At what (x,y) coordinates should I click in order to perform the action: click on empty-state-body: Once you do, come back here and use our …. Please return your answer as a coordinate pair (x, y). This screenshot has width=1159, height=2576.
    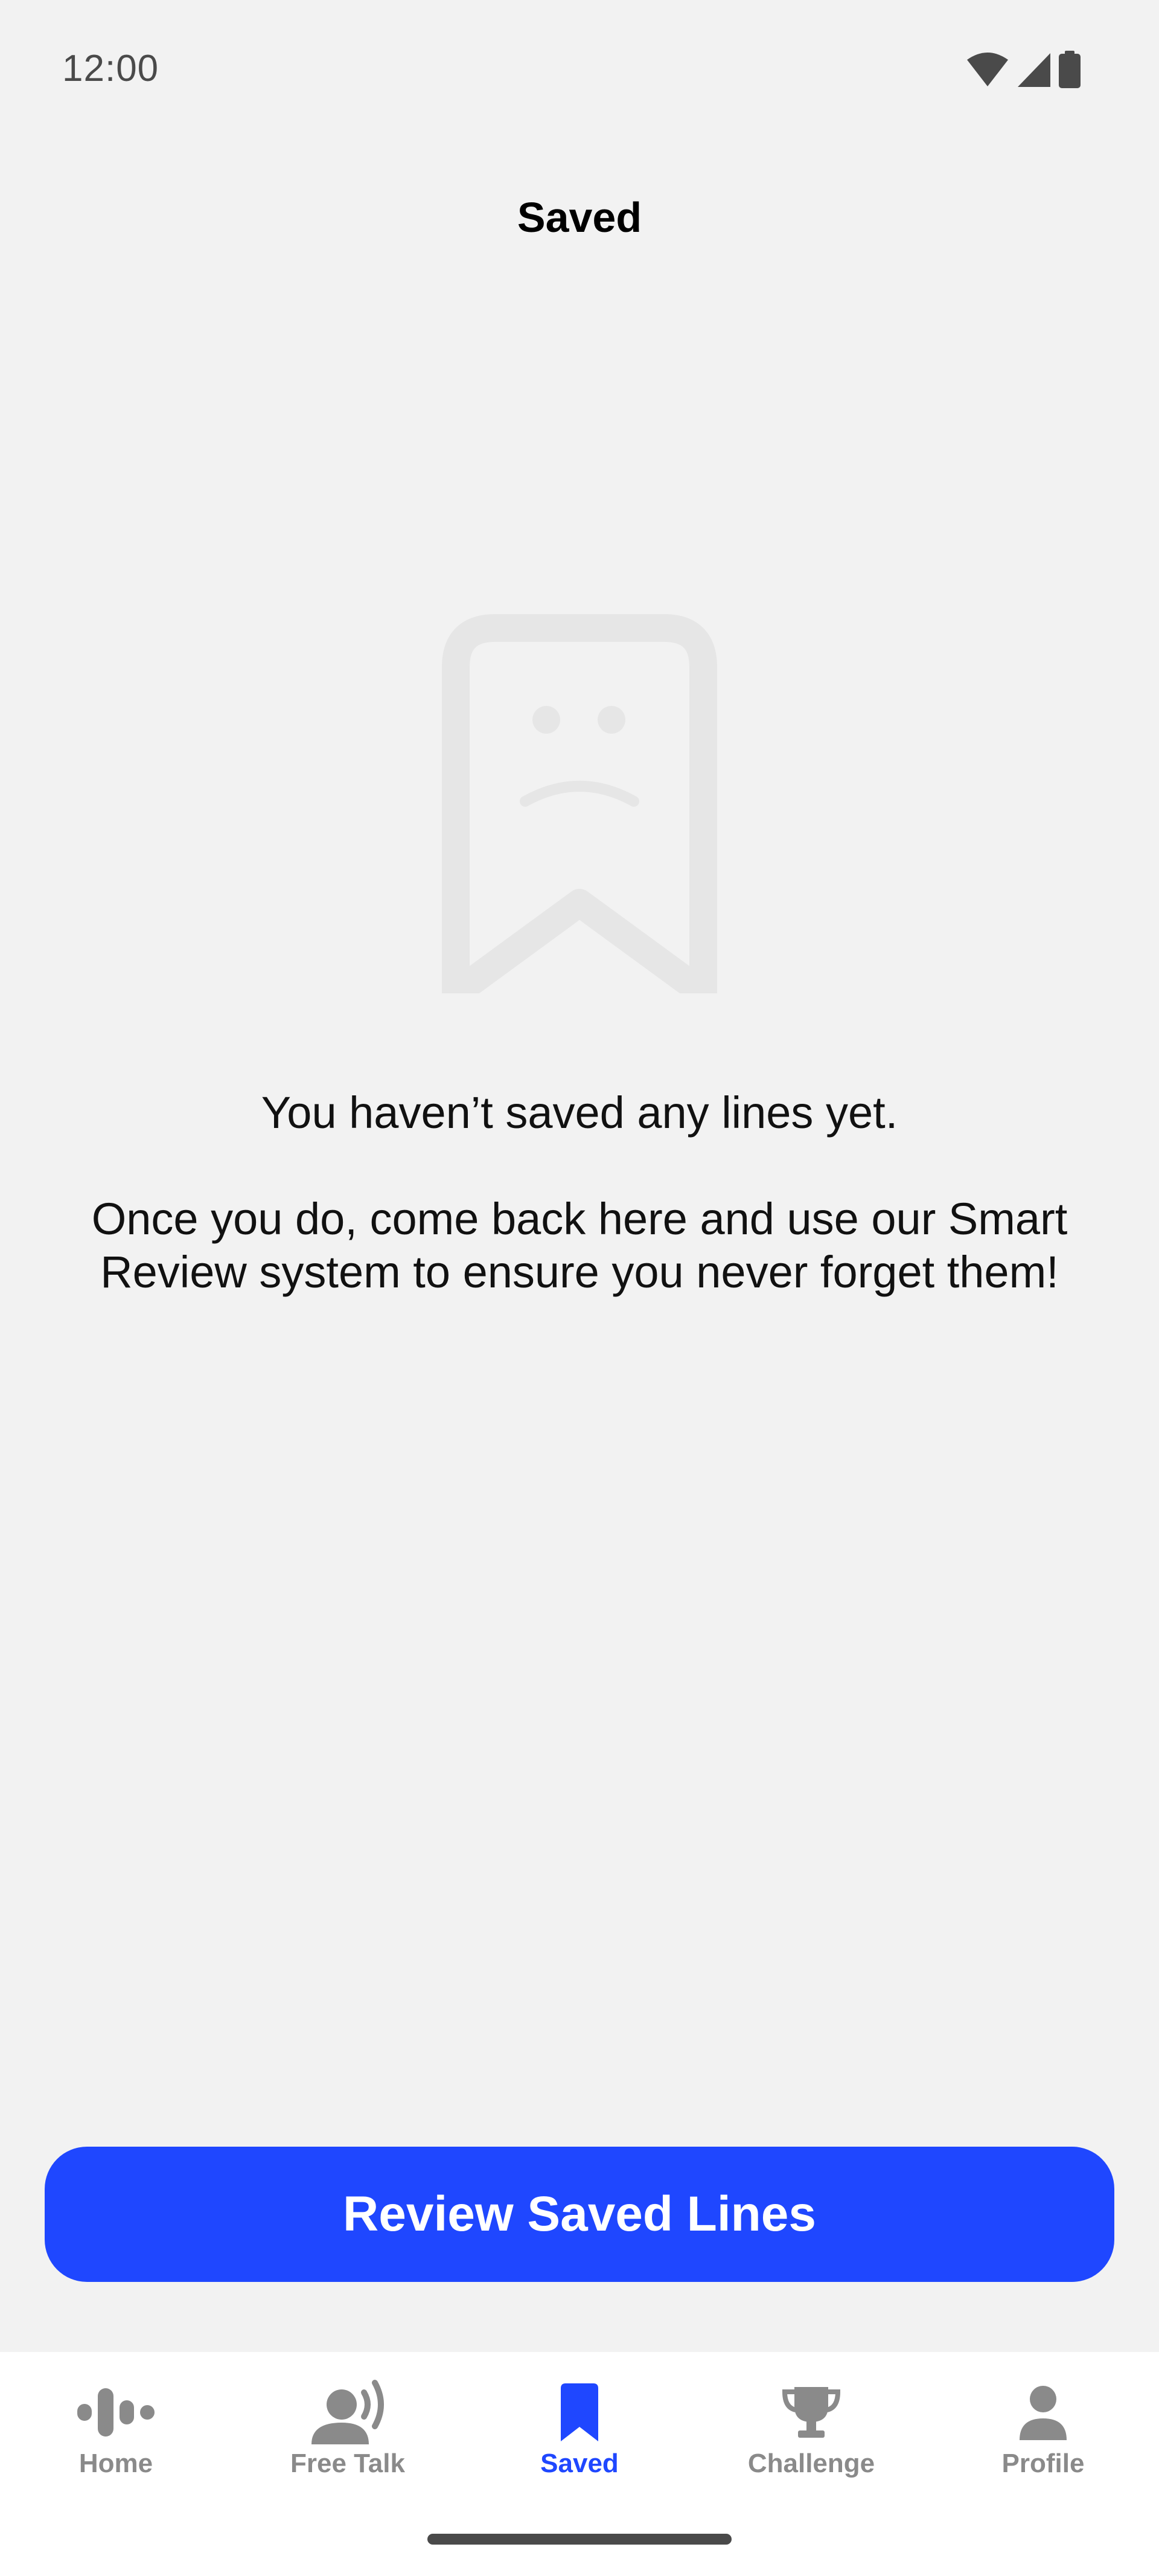
    Looking at the image, I should click on (579, 1245).